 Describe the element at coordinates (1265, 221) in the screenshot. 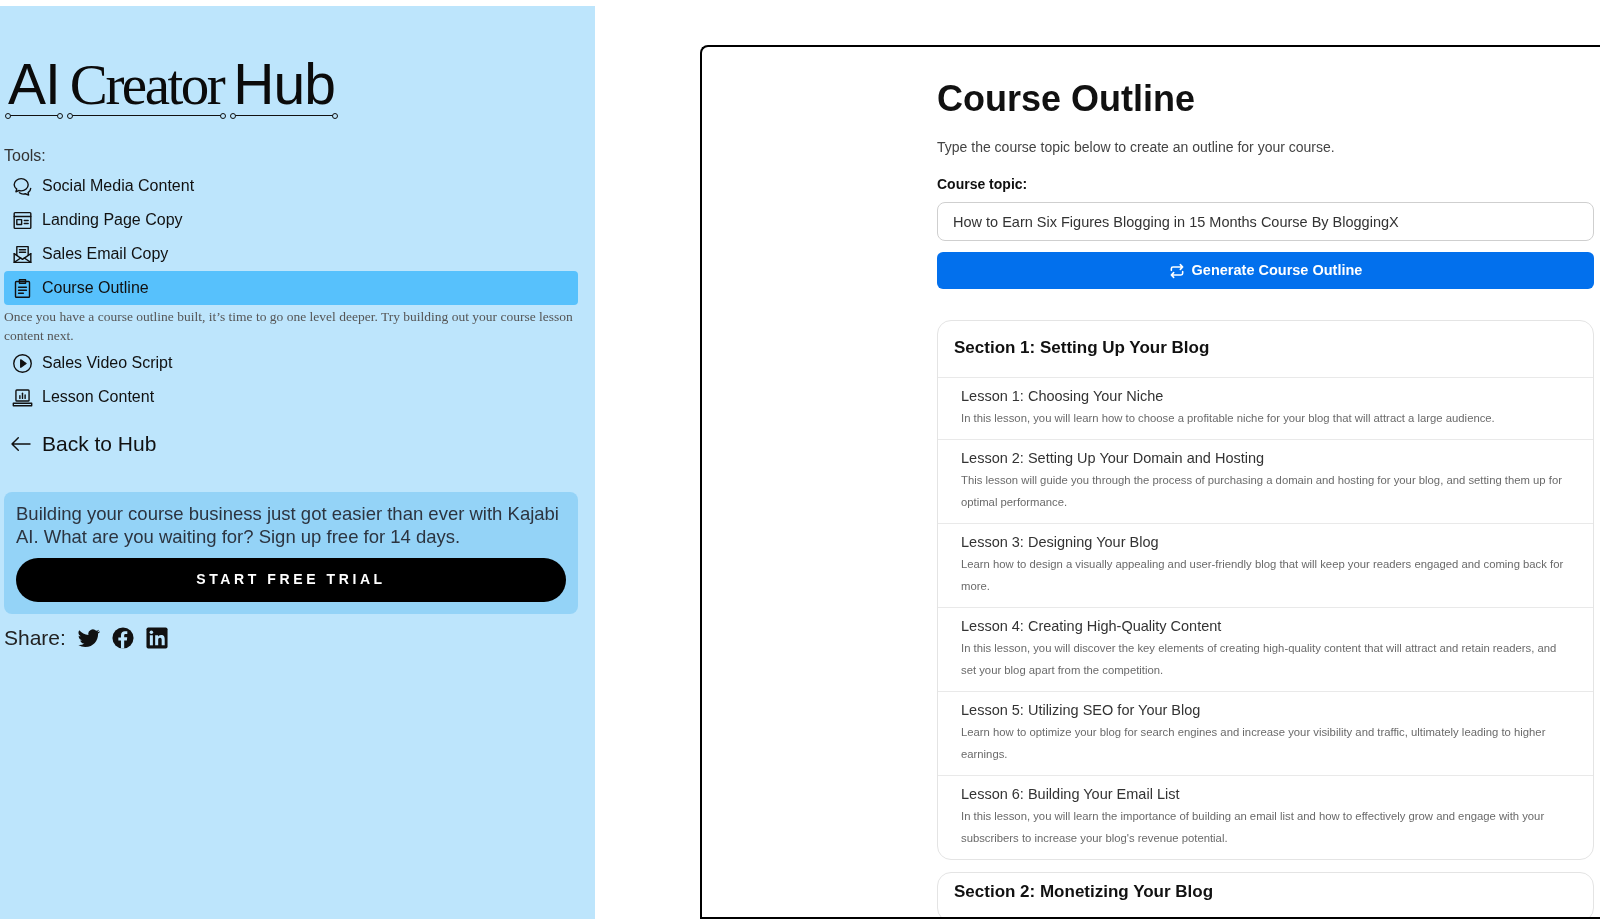

I see `topic-input-field: How to Earn Six Figures Blogging in 15 Months Course By BloggingX` at that location.